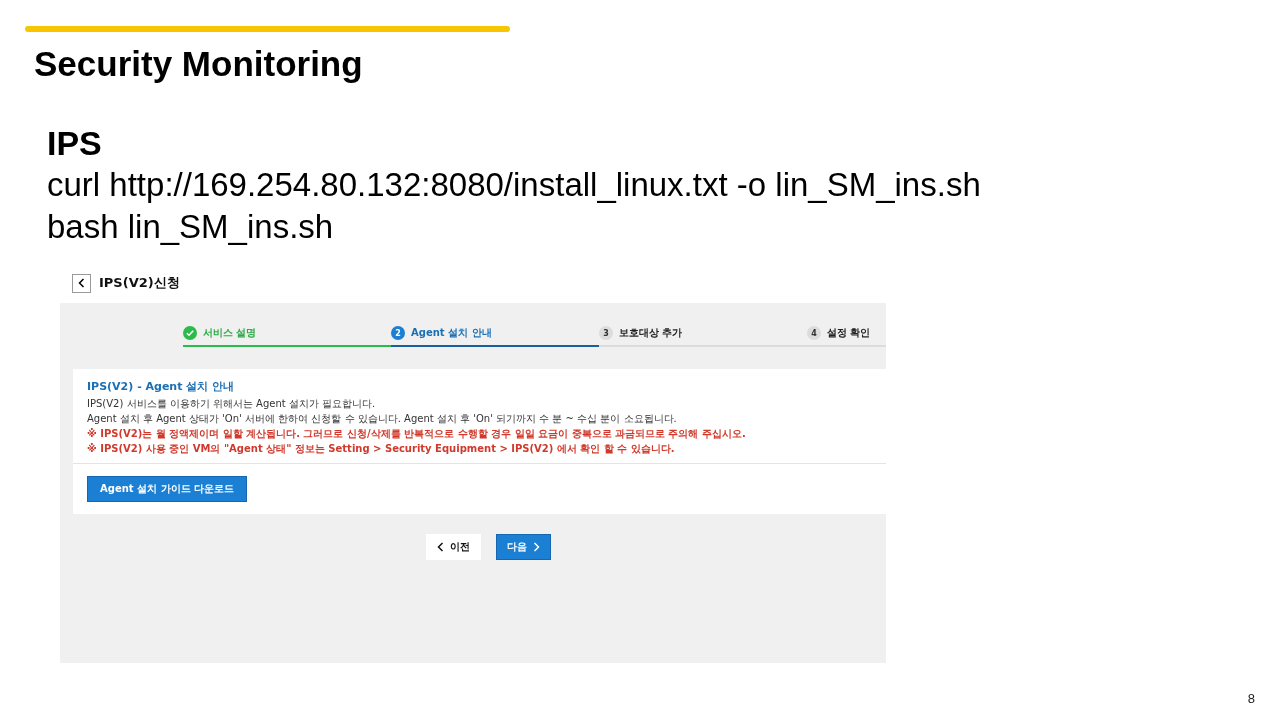 This screenshot has height=720, width=1280. I want to click on warning-text: ※ IPS(V2) 사용 중인 VM의 "Agent 상태" 정보는 Setting > Security Equipment > IPS(V2) 에서 확인 할 수 있습니다., so click(381, 448).